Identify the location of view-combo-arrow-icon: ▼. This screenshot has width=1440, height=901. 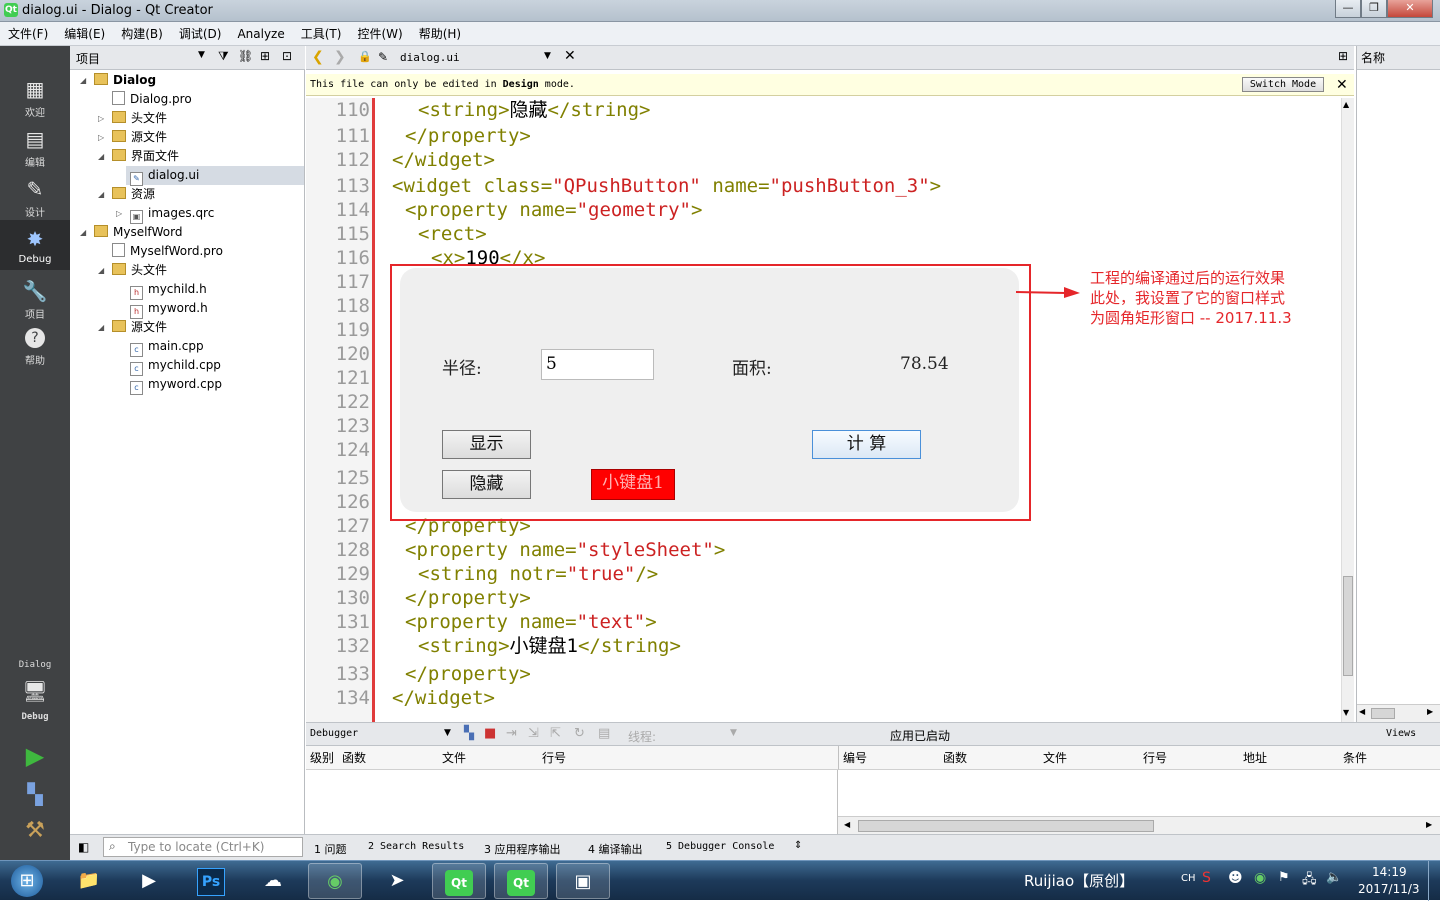
(201, 55).